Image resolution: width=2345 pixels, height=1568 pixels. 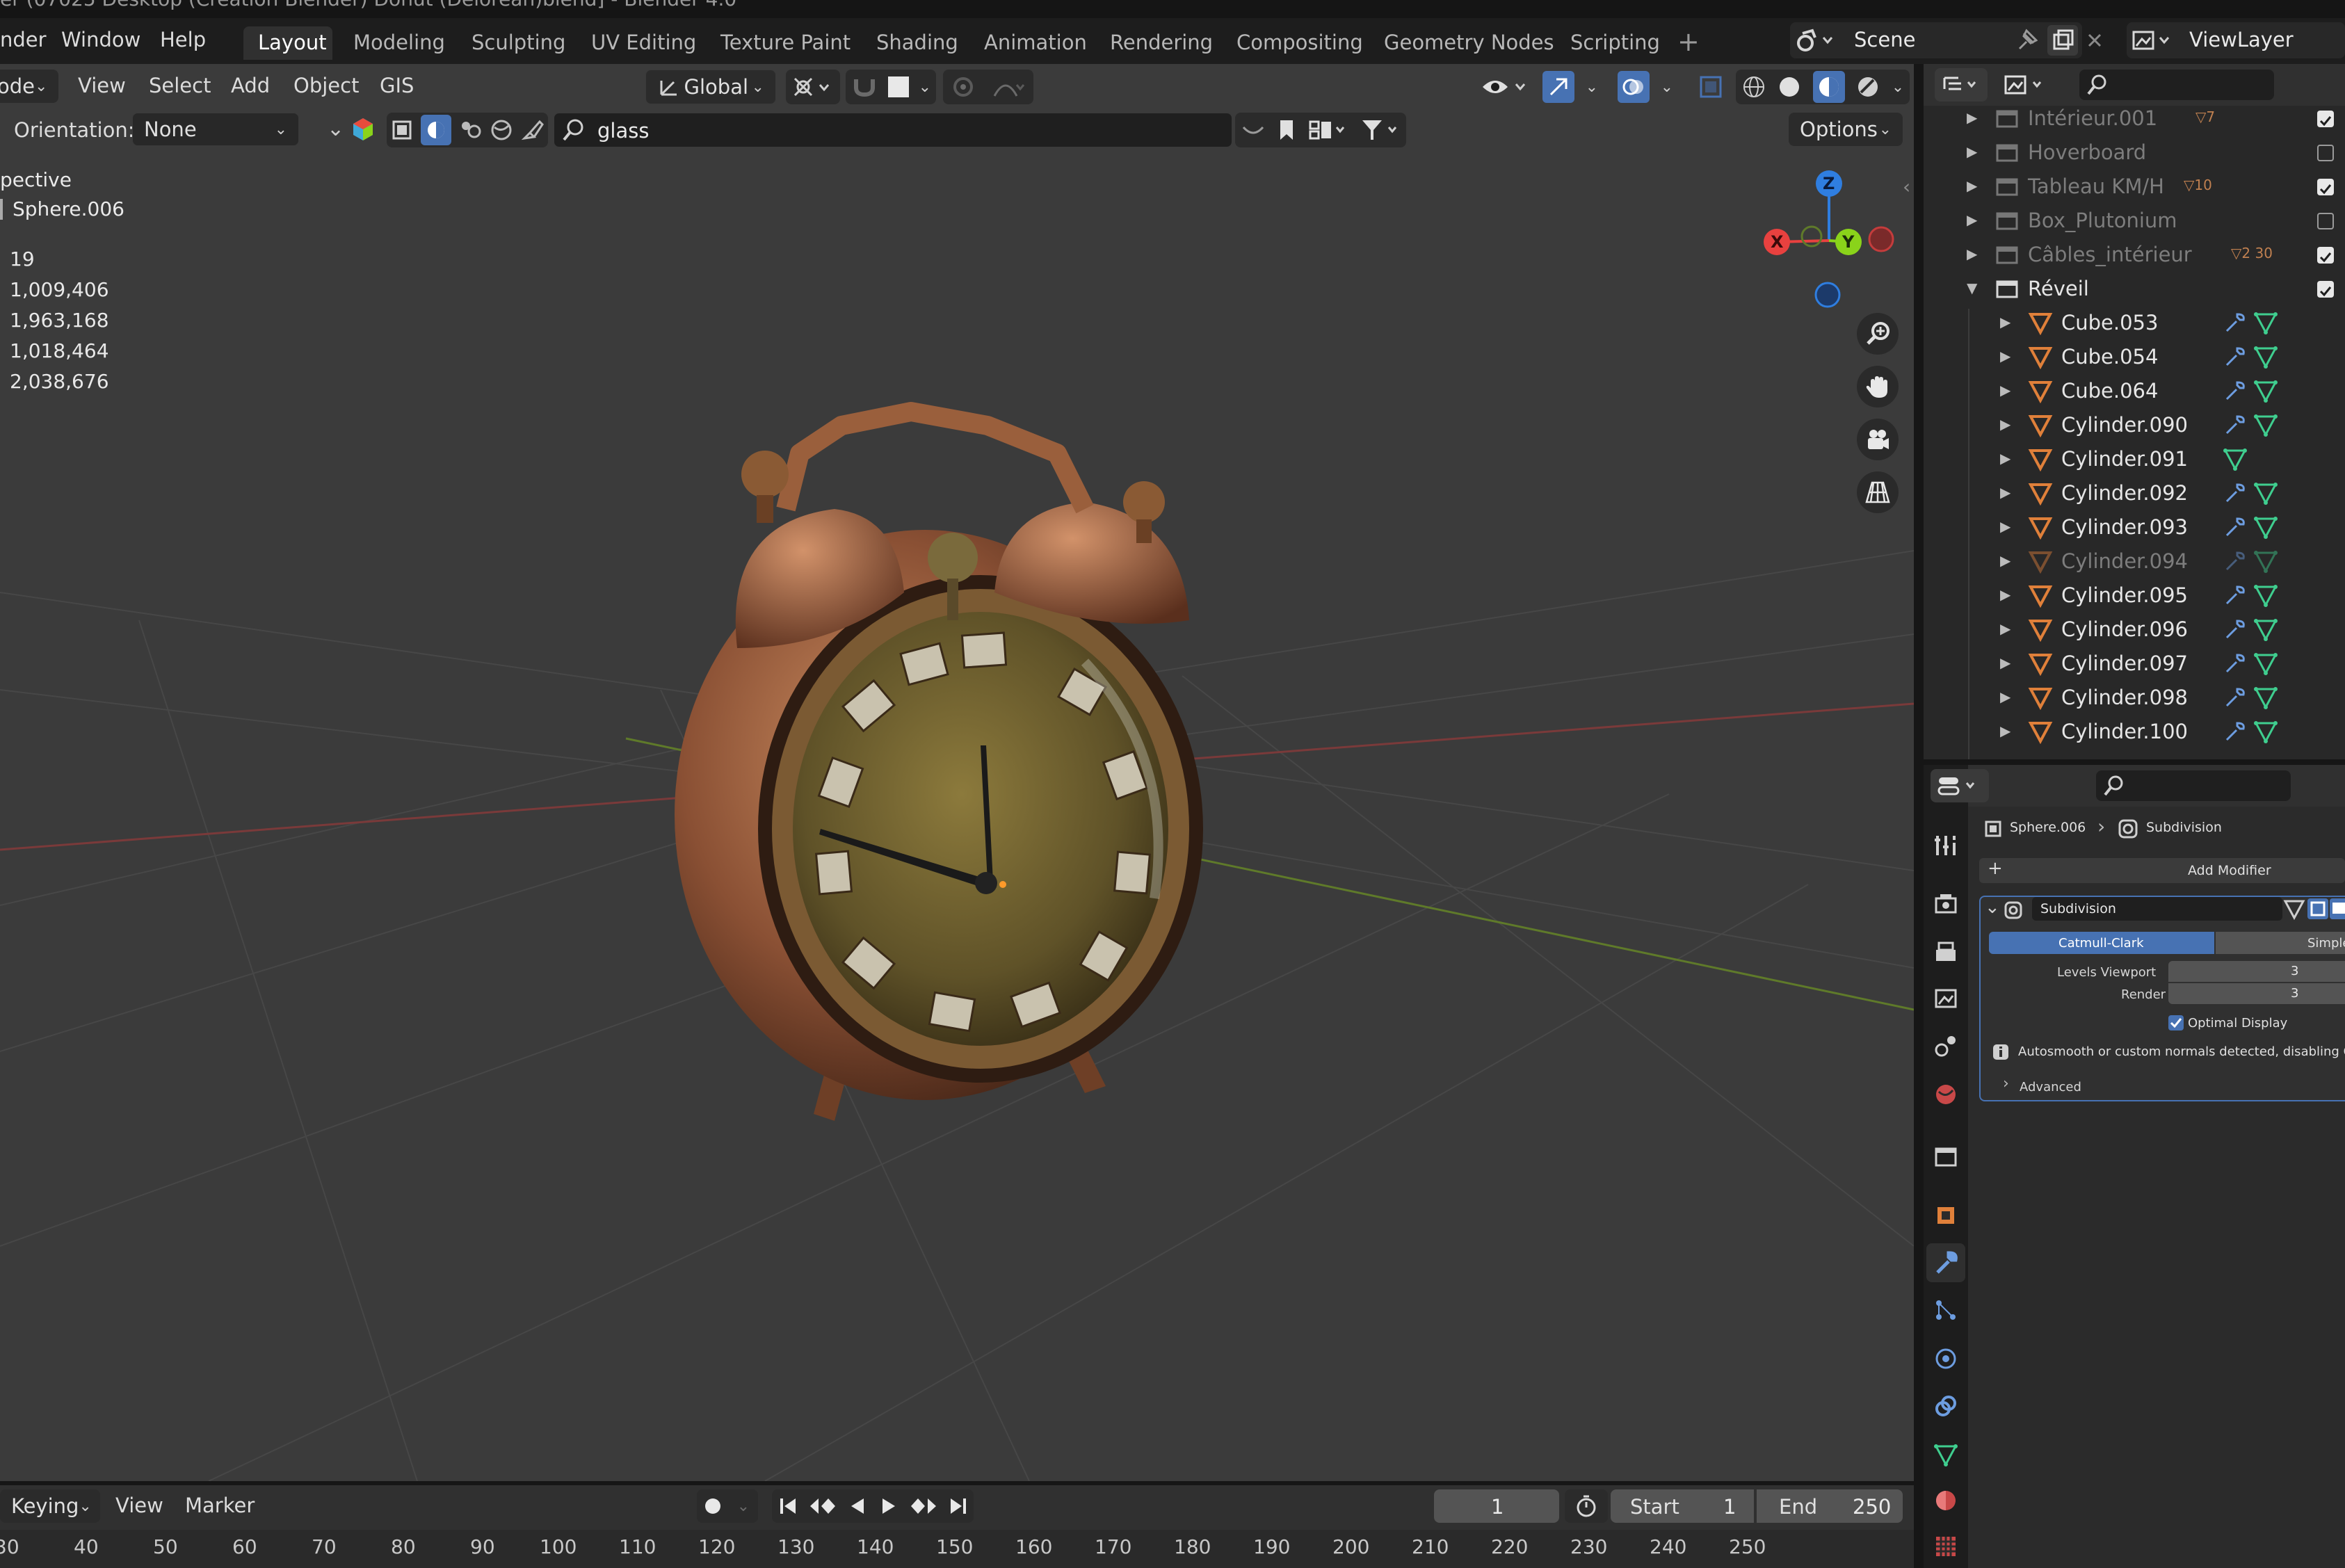 I want to click on play-icon, so click(x=888, y=1506).